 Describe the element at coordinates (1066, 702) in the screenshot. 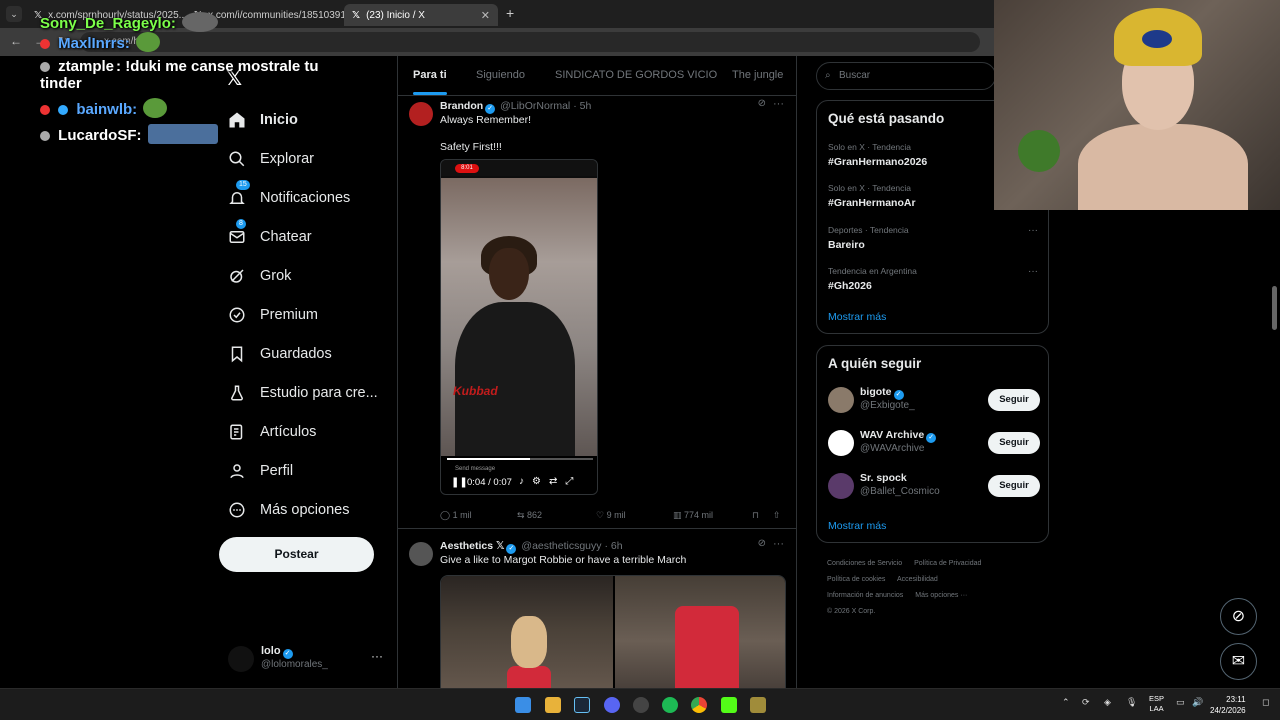

I see `tray-chevron-icon: ⌃` at that location.